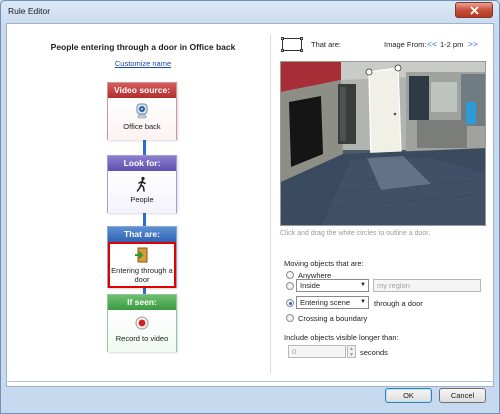  I want to click on radio-crossing, so click(290, 318).